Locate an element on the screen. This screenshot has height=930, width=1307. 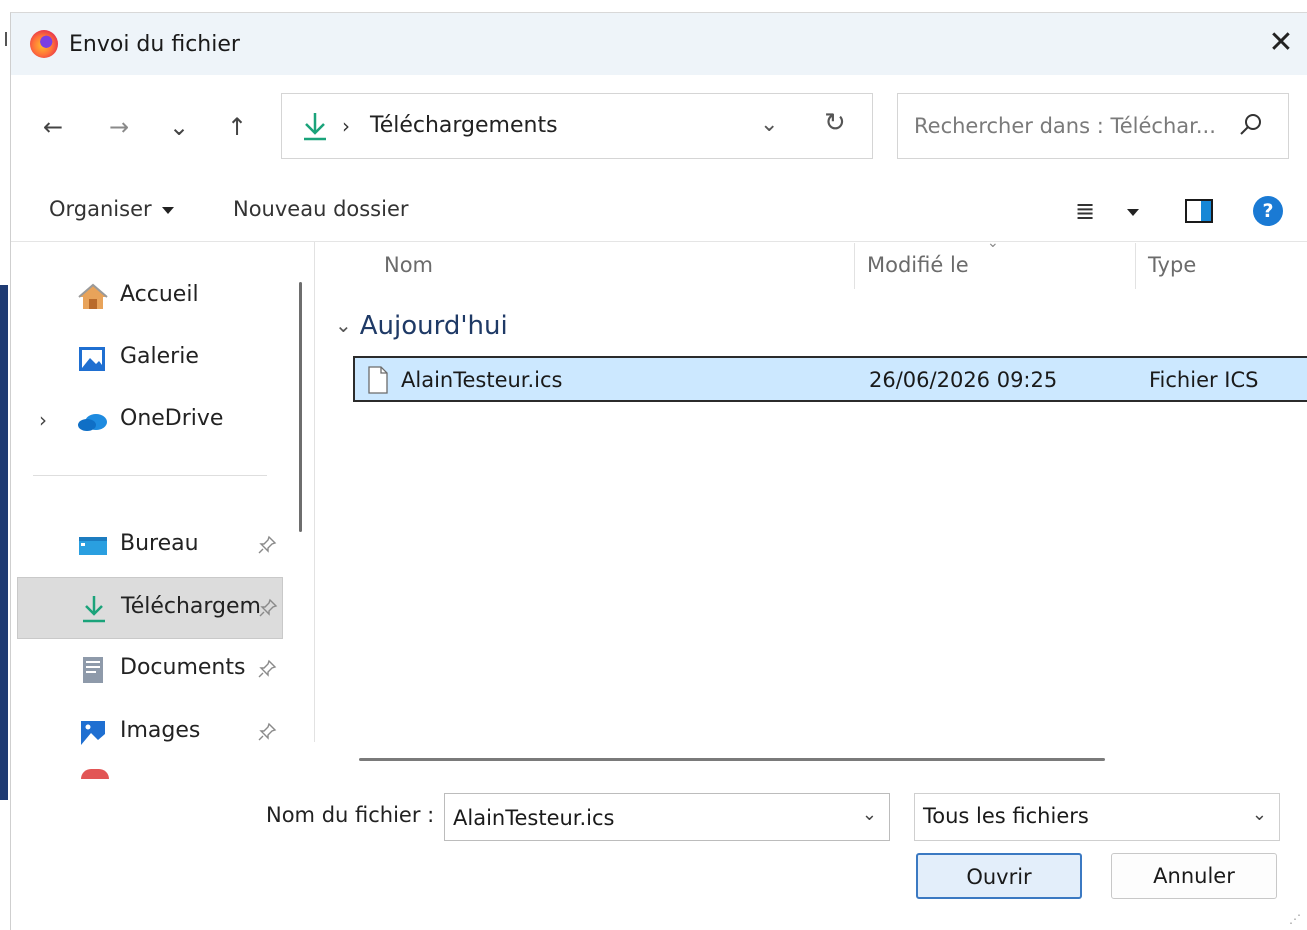
sidebar-item-accueil: Accueil is located at coordinates (150, 297).